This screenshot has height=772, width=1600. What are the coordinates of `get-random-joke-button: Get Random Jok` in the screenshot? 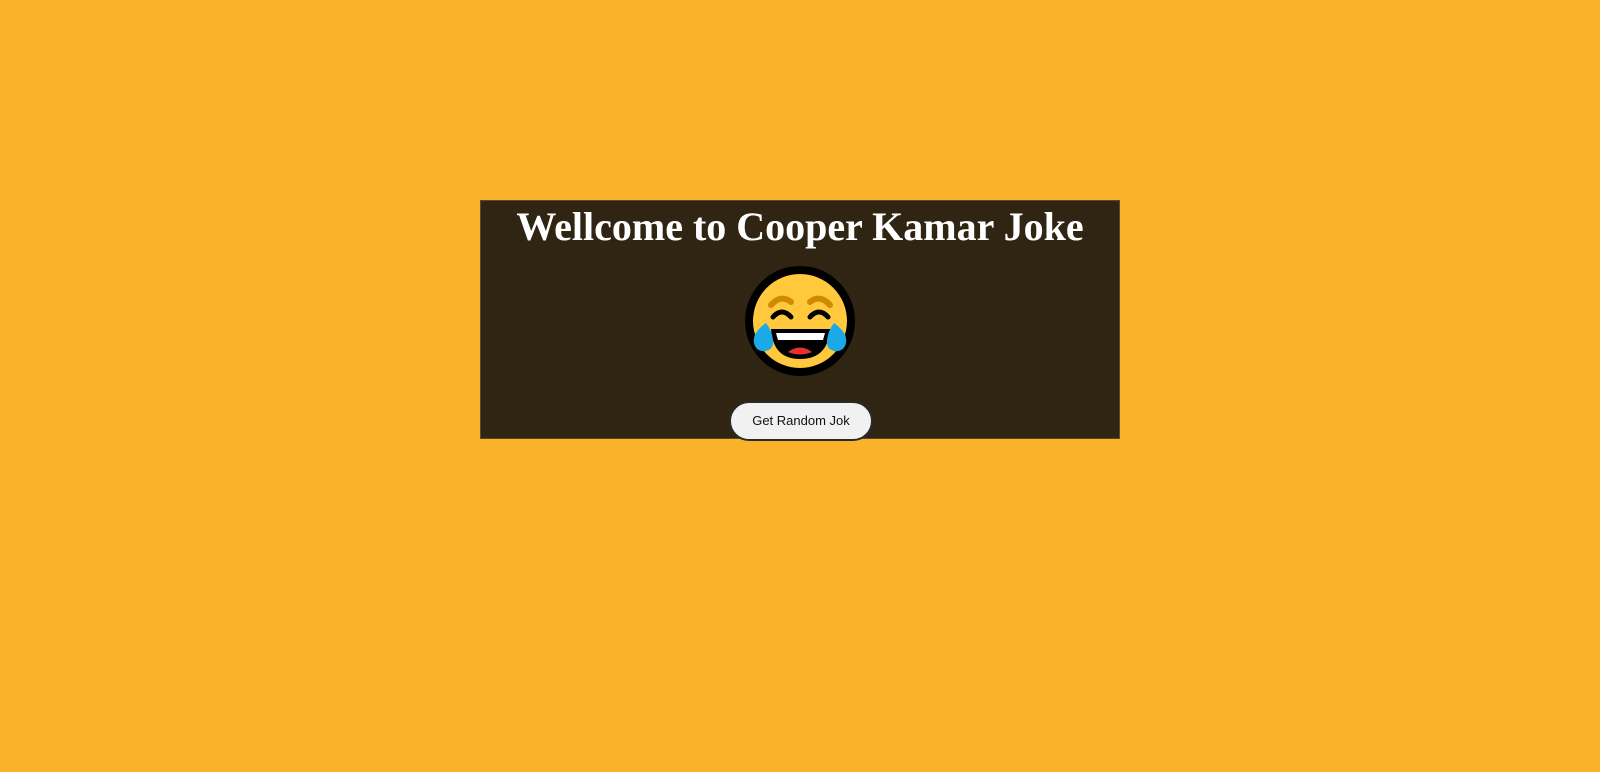 It's located at (801, 421).